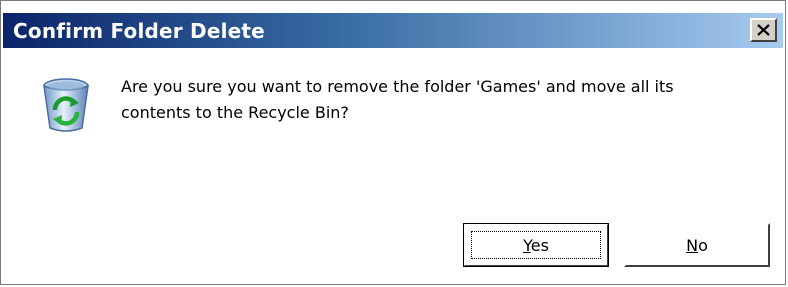 The height and width of the screenshot is (287, 788). Describe the element at coordinates (703, 245) in the screenshot. I see `no-label-rest: o` at that location.